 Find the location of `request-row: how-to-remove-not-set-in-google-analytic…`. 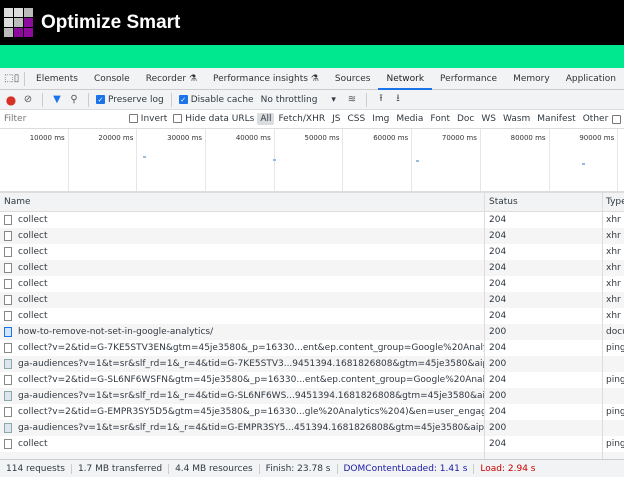

request-row: how-to-remove-not-set-in-google-analytic… is located at coordinates (312, 332).